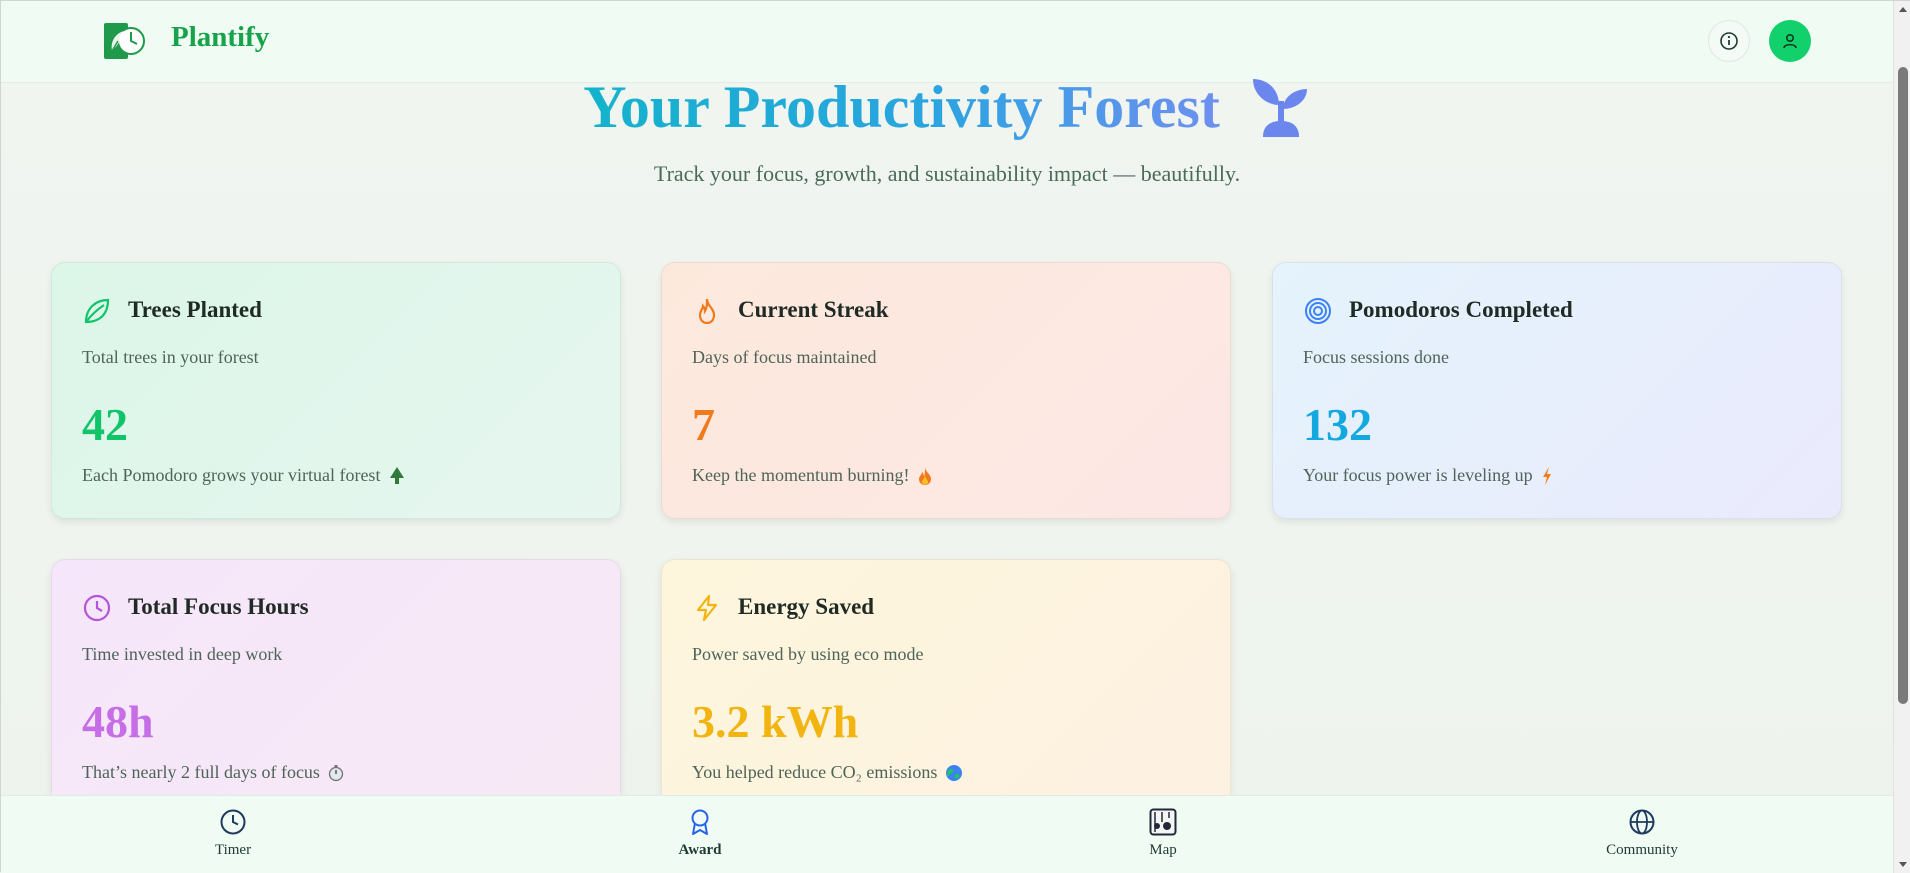  What do you see at coordinates (1546, 475) in the screenshot?
I see `lightning-icon` at bounding box center [1546, 475].